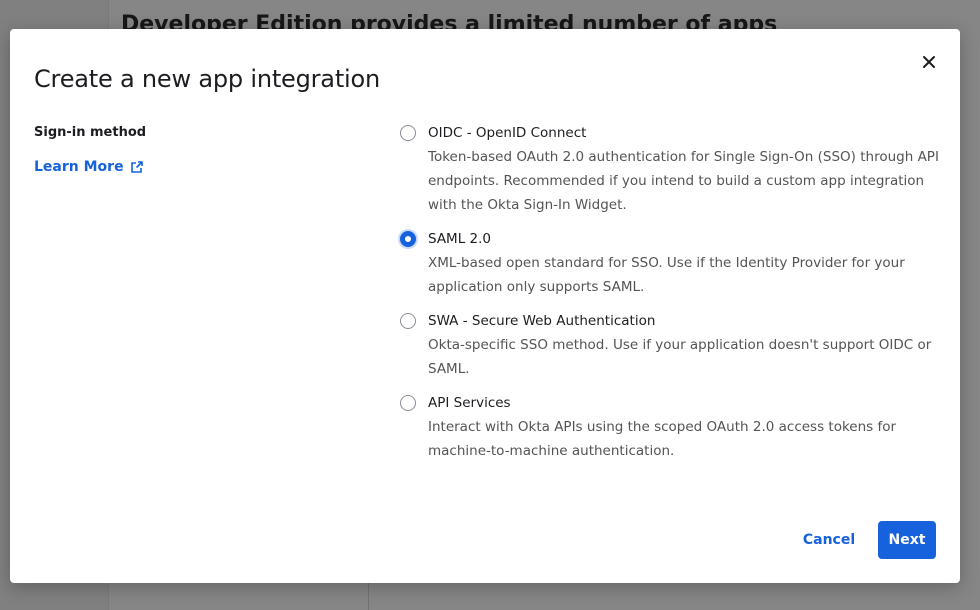 The image size is (980, 610). What do you see at coordinates (79, 167) in the screenshot?
I see `learn-more-label: Learn More` at bounding box center [79, 167].